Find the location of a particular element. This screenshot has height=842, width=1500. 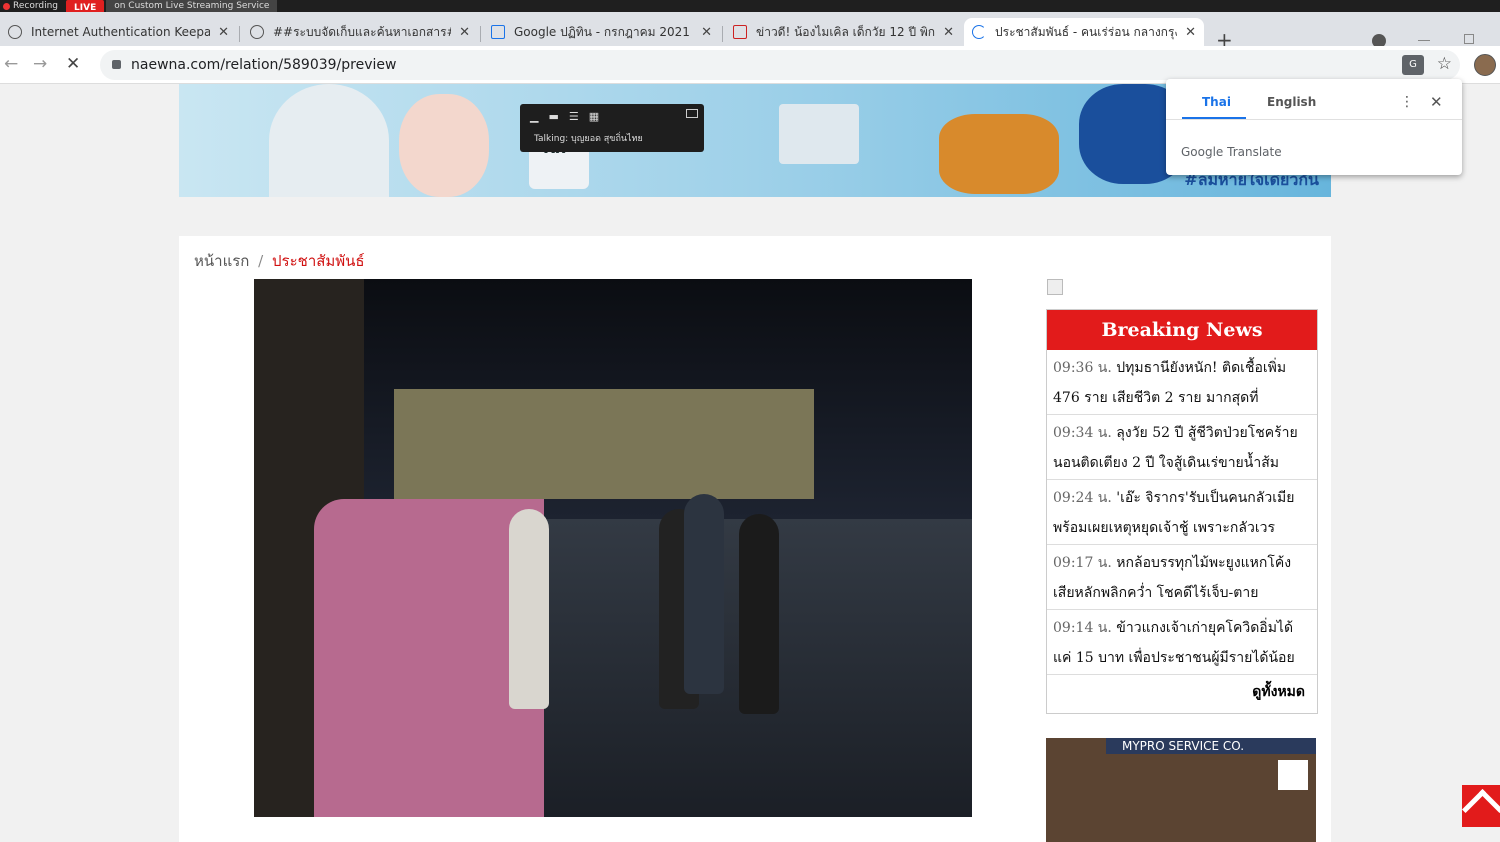

ad-title: MYPRO SERVICE CO. is located at coordinates (1211, 746).